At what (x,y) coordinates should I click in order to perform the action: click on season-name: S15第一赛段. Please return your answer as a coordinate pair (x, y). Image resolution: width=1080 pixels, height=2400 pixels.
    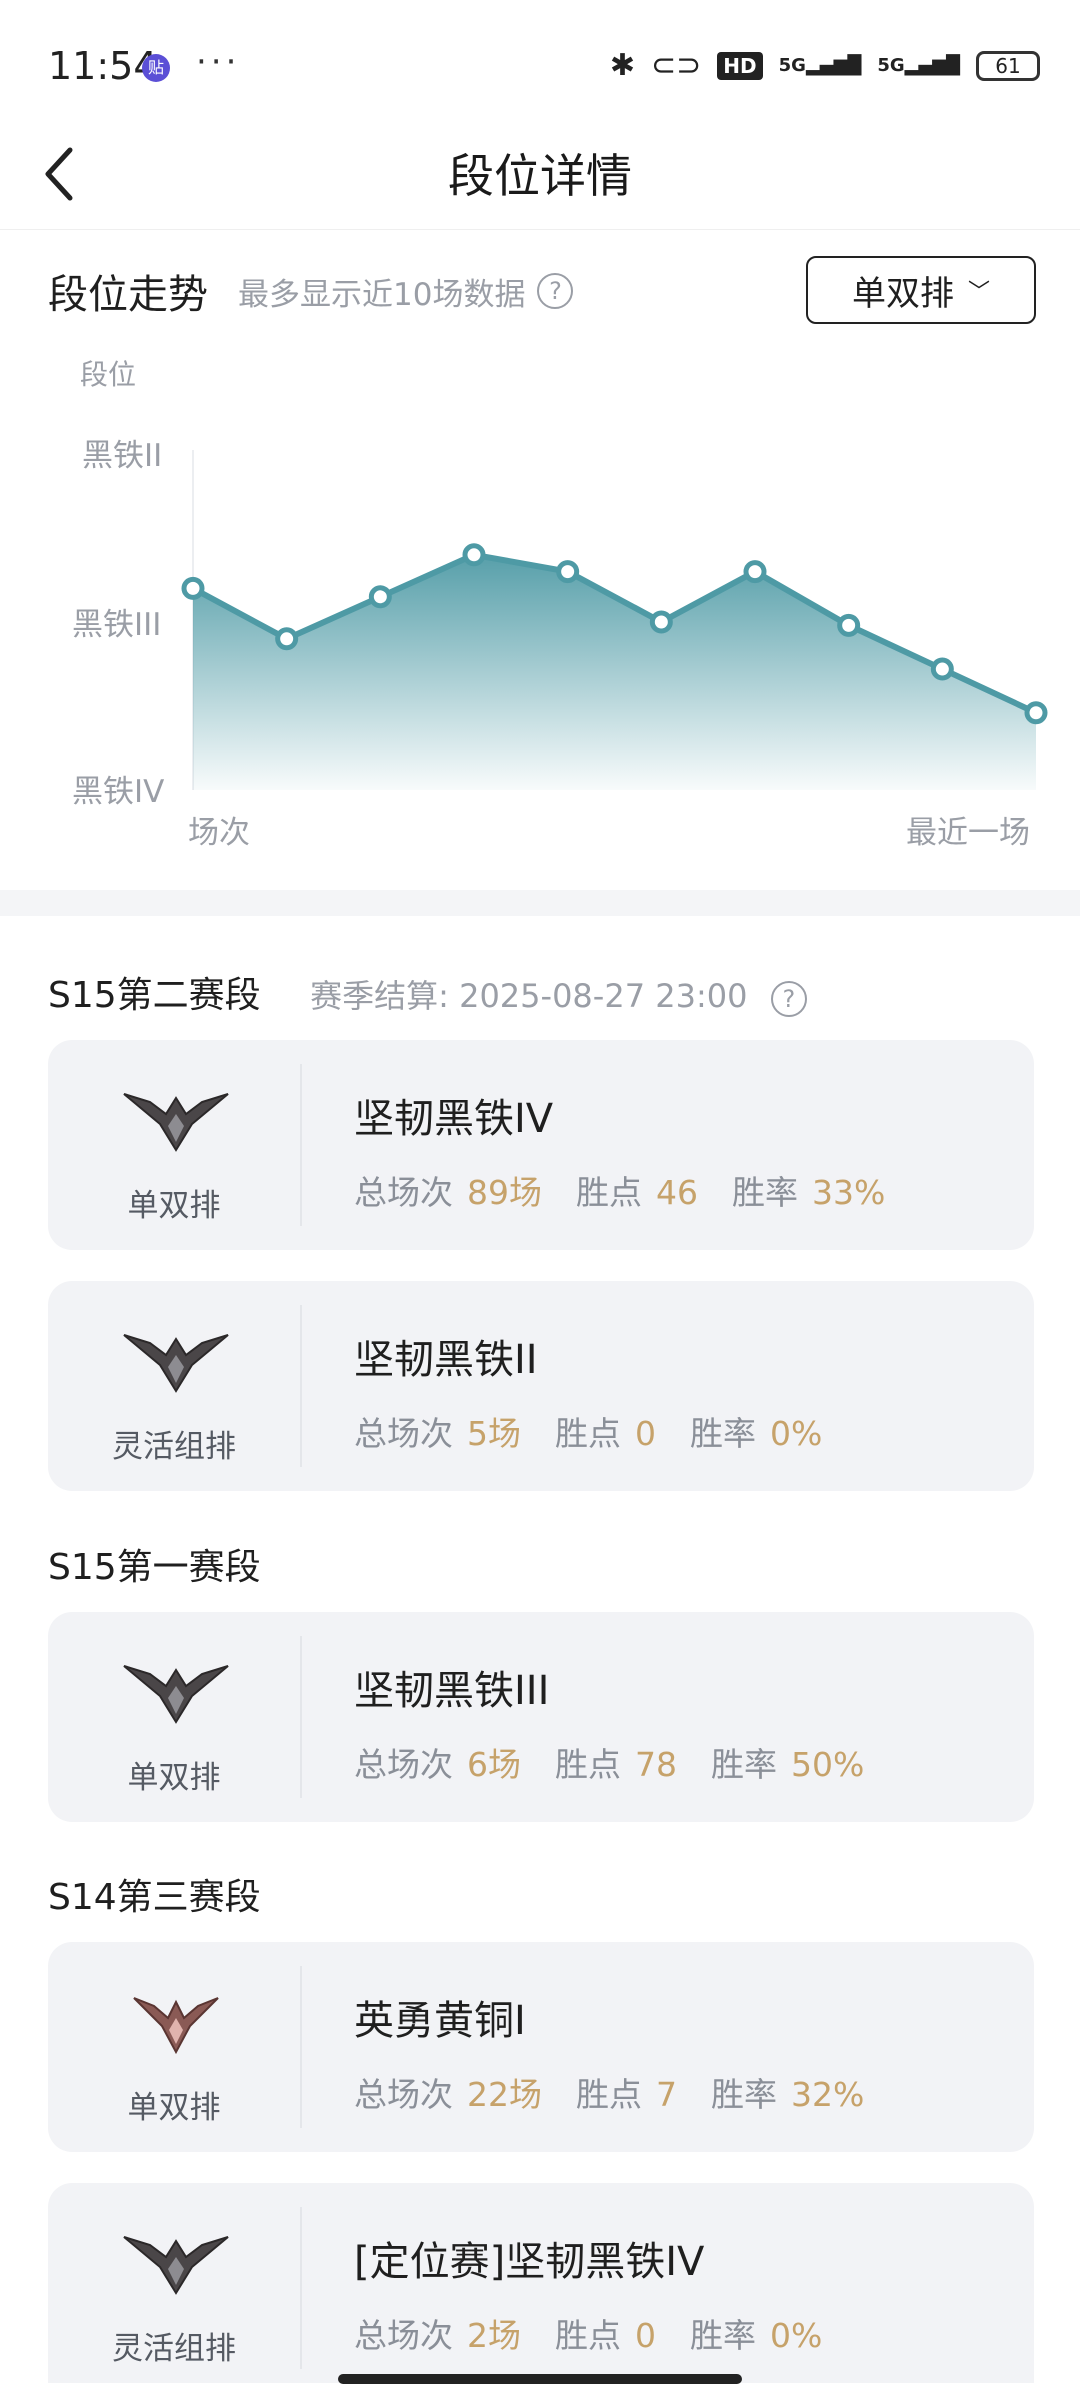
    Looking at the image, I should click on (154, 1567).